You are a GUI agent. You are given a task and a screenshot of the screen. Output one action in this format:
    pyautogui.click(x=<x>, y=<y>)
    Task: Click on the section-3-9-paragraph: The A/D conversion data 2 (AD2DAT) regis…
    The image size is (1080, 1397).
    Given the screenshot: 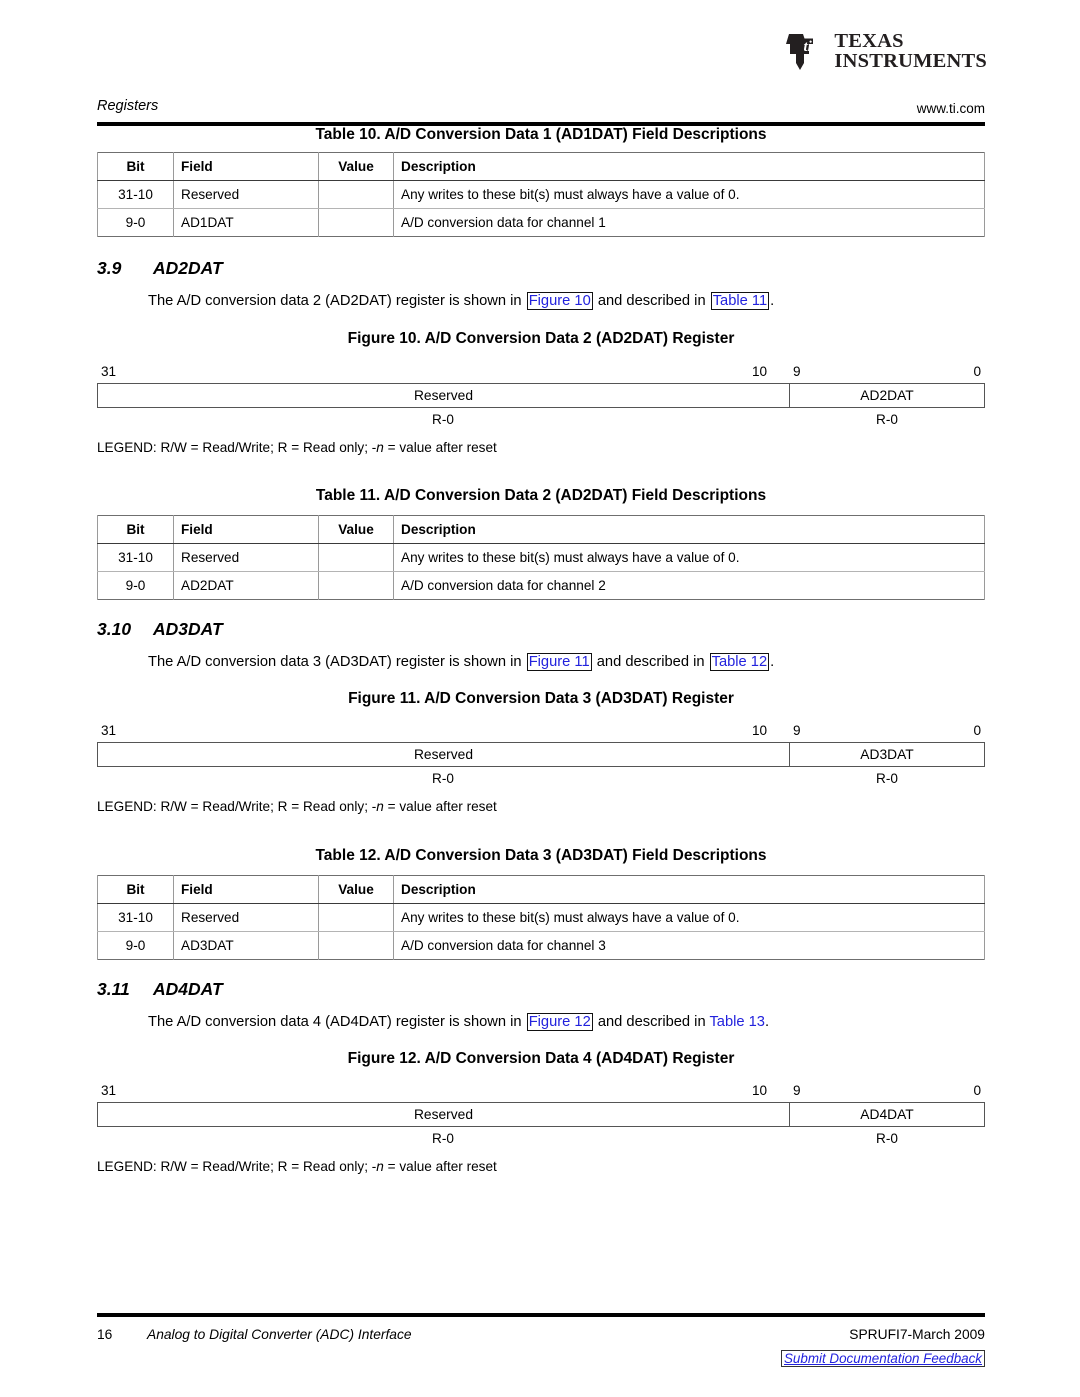 What is the action you would take?
    pyautogui.click(x=568, y=302)
    